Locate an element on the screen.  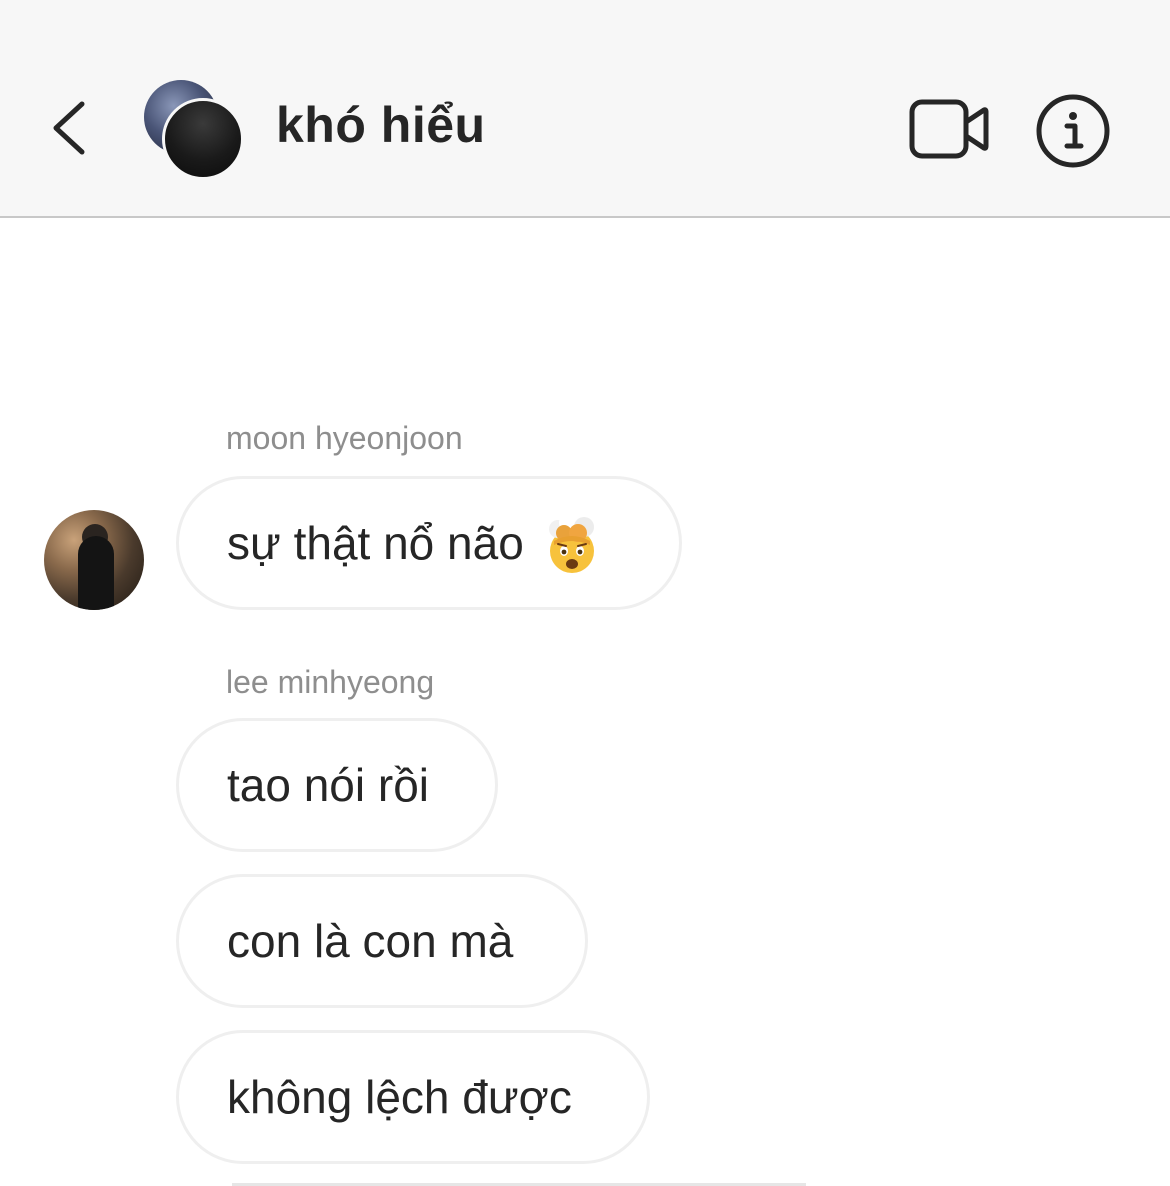
back-button is located at coordinates (70, 128).